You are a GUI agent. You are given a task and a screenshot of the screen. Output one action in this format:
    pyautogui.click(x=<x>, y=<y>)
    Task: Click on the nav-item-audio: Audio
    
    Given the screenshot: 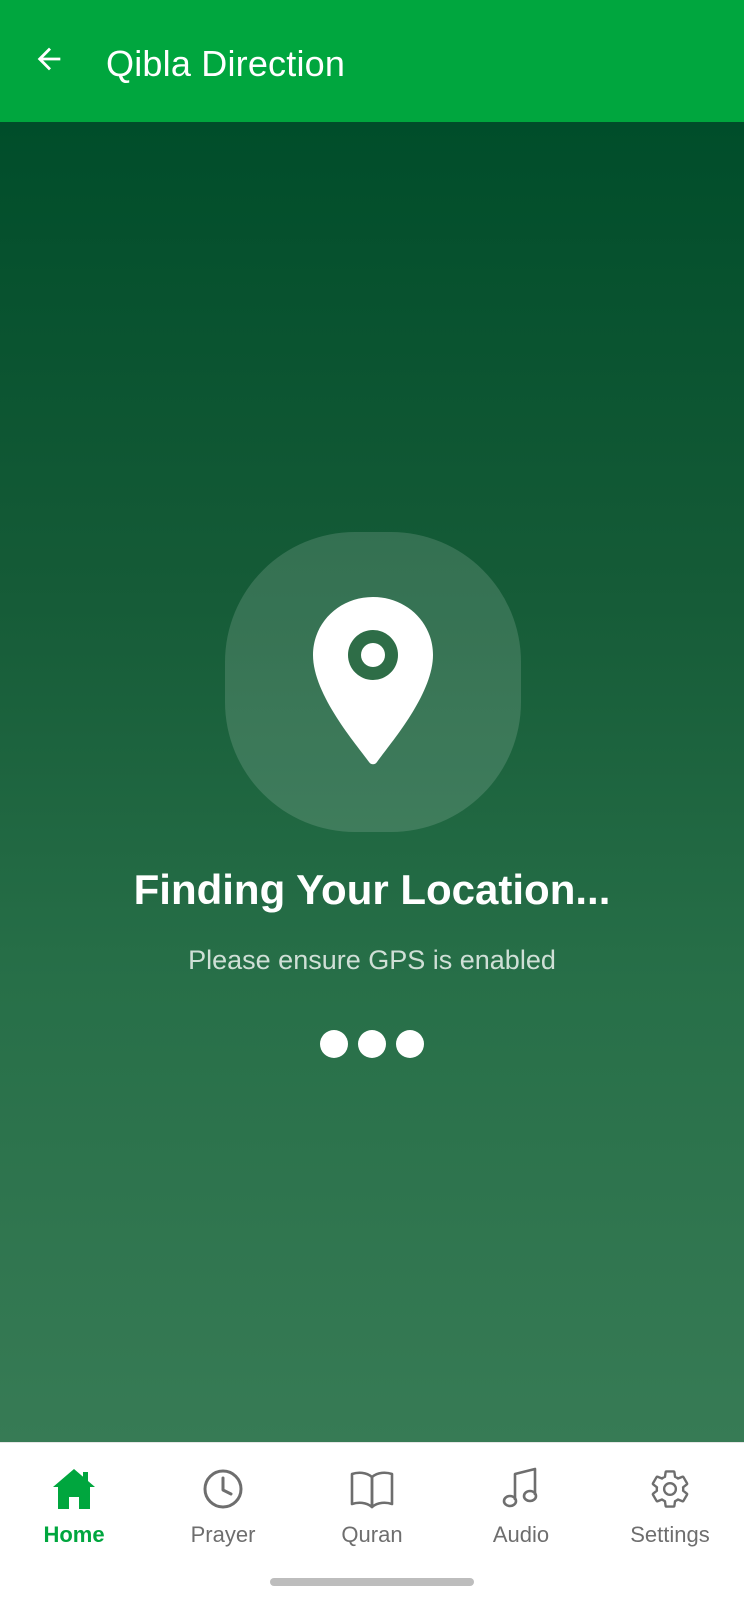 What is the action you would take?
    pyautogui.click(x=521, y=1510)
    